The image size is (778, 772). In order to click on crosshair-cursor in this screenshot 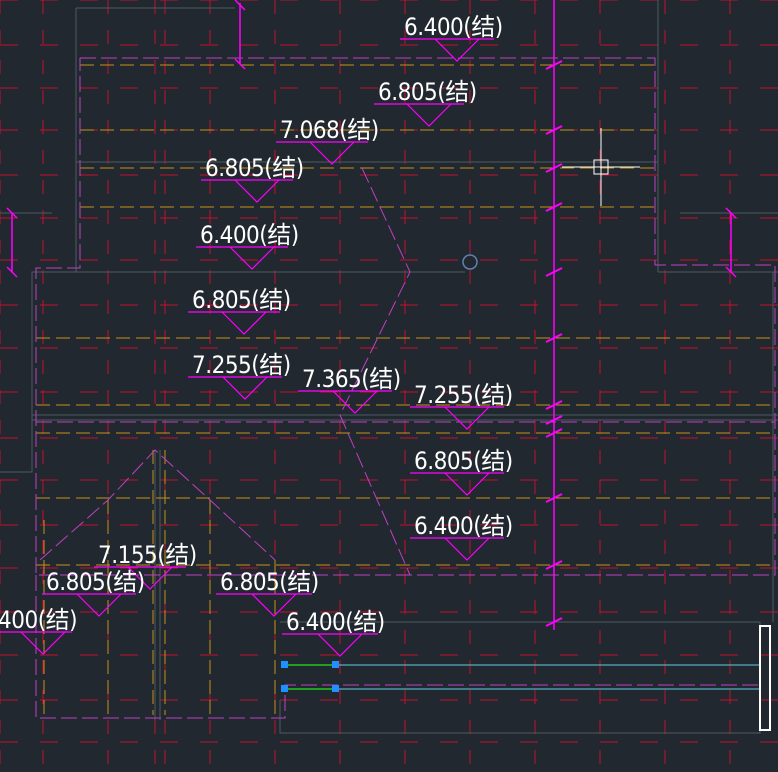, I will do `click(601, 167)`.